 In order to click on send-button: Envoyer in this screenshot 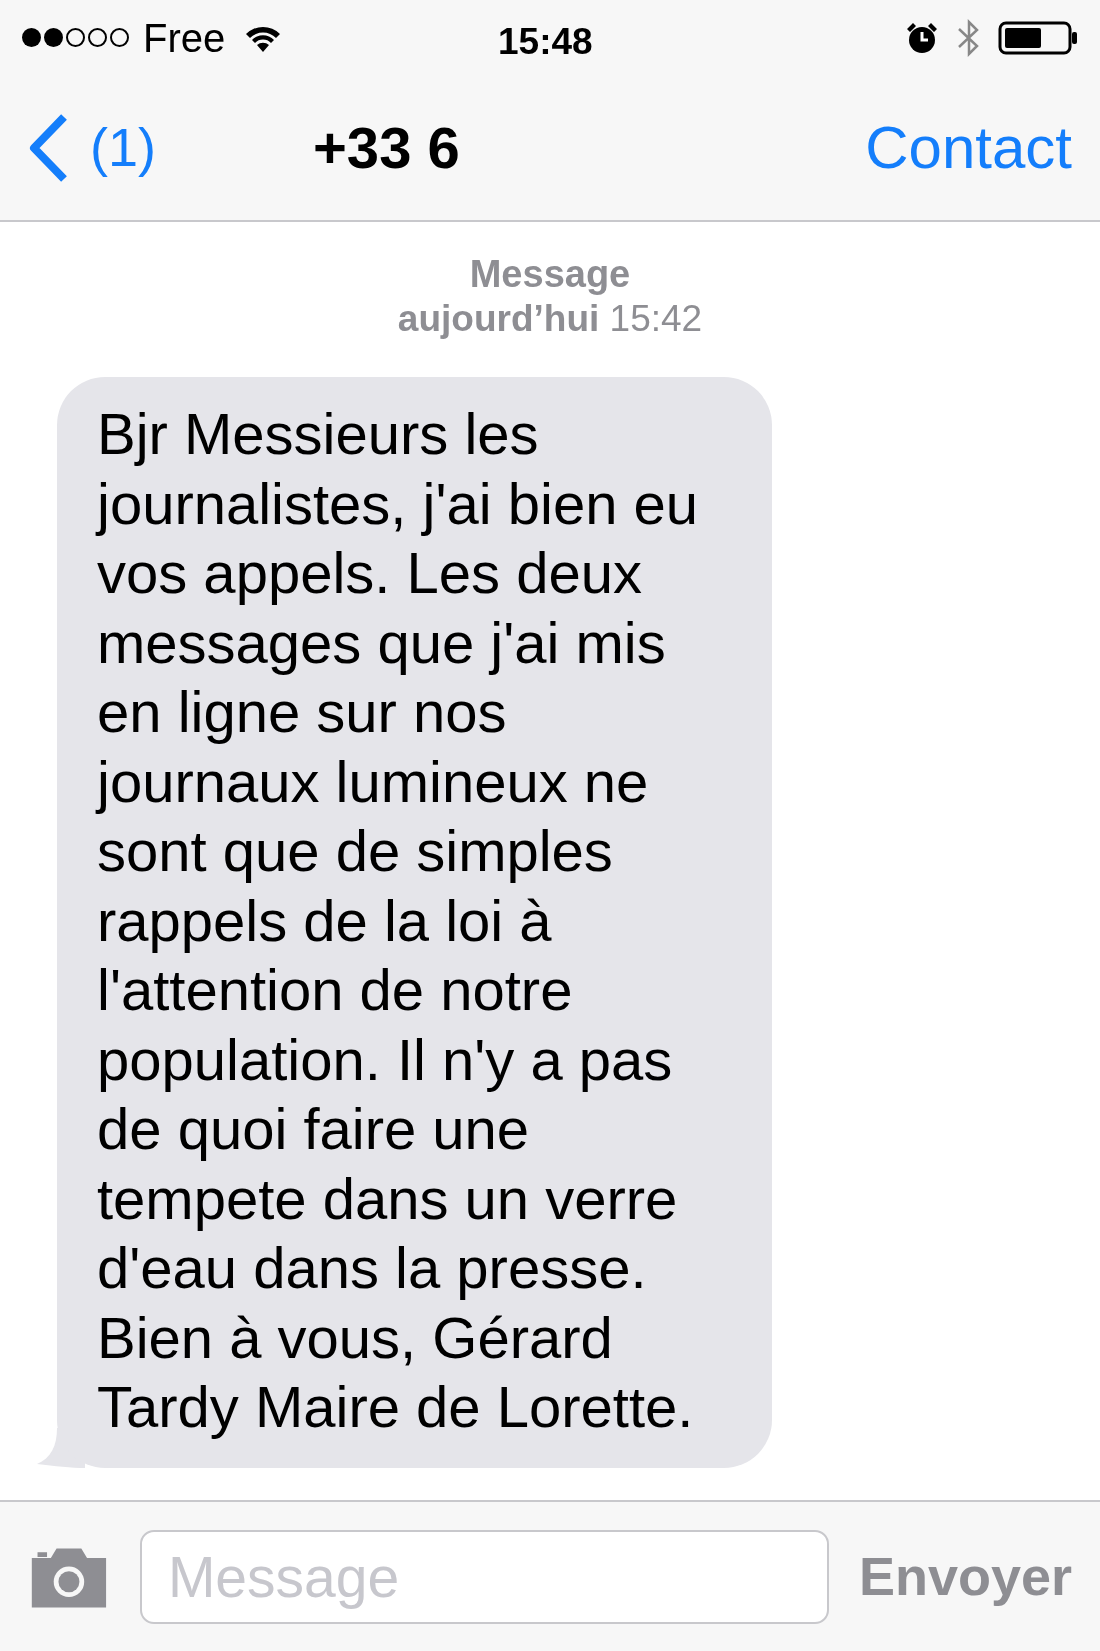, I will do `click(965, 1576)`.